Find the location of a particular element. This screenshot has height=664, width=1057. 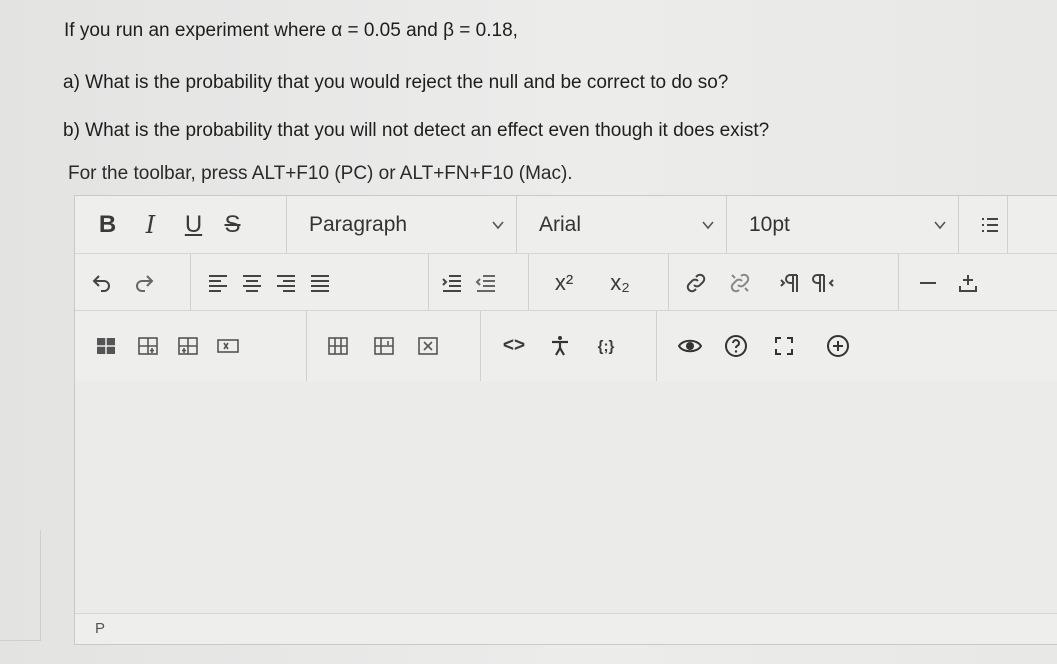

rtl-paragraph-icon is located at coordinates (824, 283).